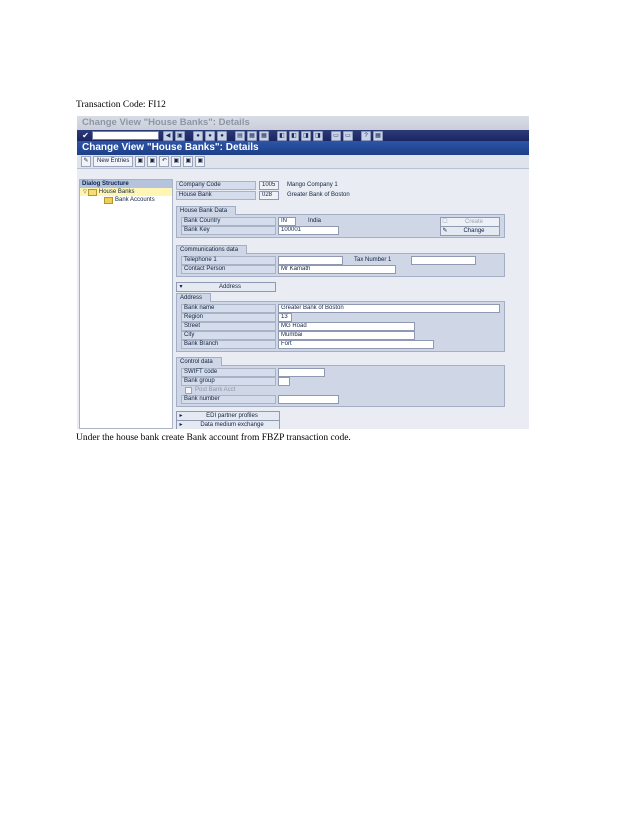 This screenshot has width=638, height=826. I want to click on back-nav-icon: ●, so click(198, 135).